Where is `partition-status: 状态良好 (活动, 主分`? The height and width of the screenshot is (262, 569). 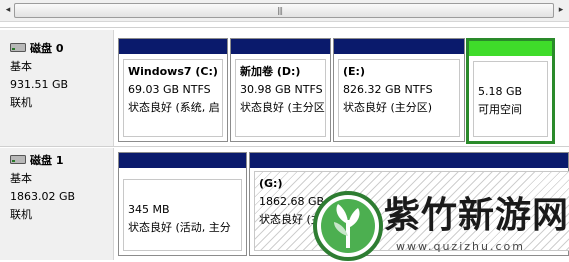
partition-status: 状态良好 (活动, 主分 is located at coordinates (179, 227).